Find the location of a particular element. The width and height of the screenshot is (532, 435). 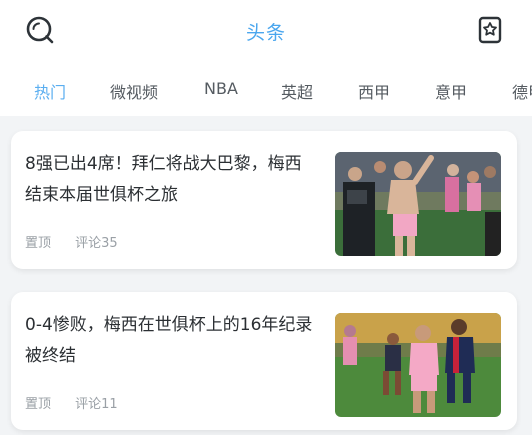

tab-micro-video: 微视频 is located at coordinates (134, 91).